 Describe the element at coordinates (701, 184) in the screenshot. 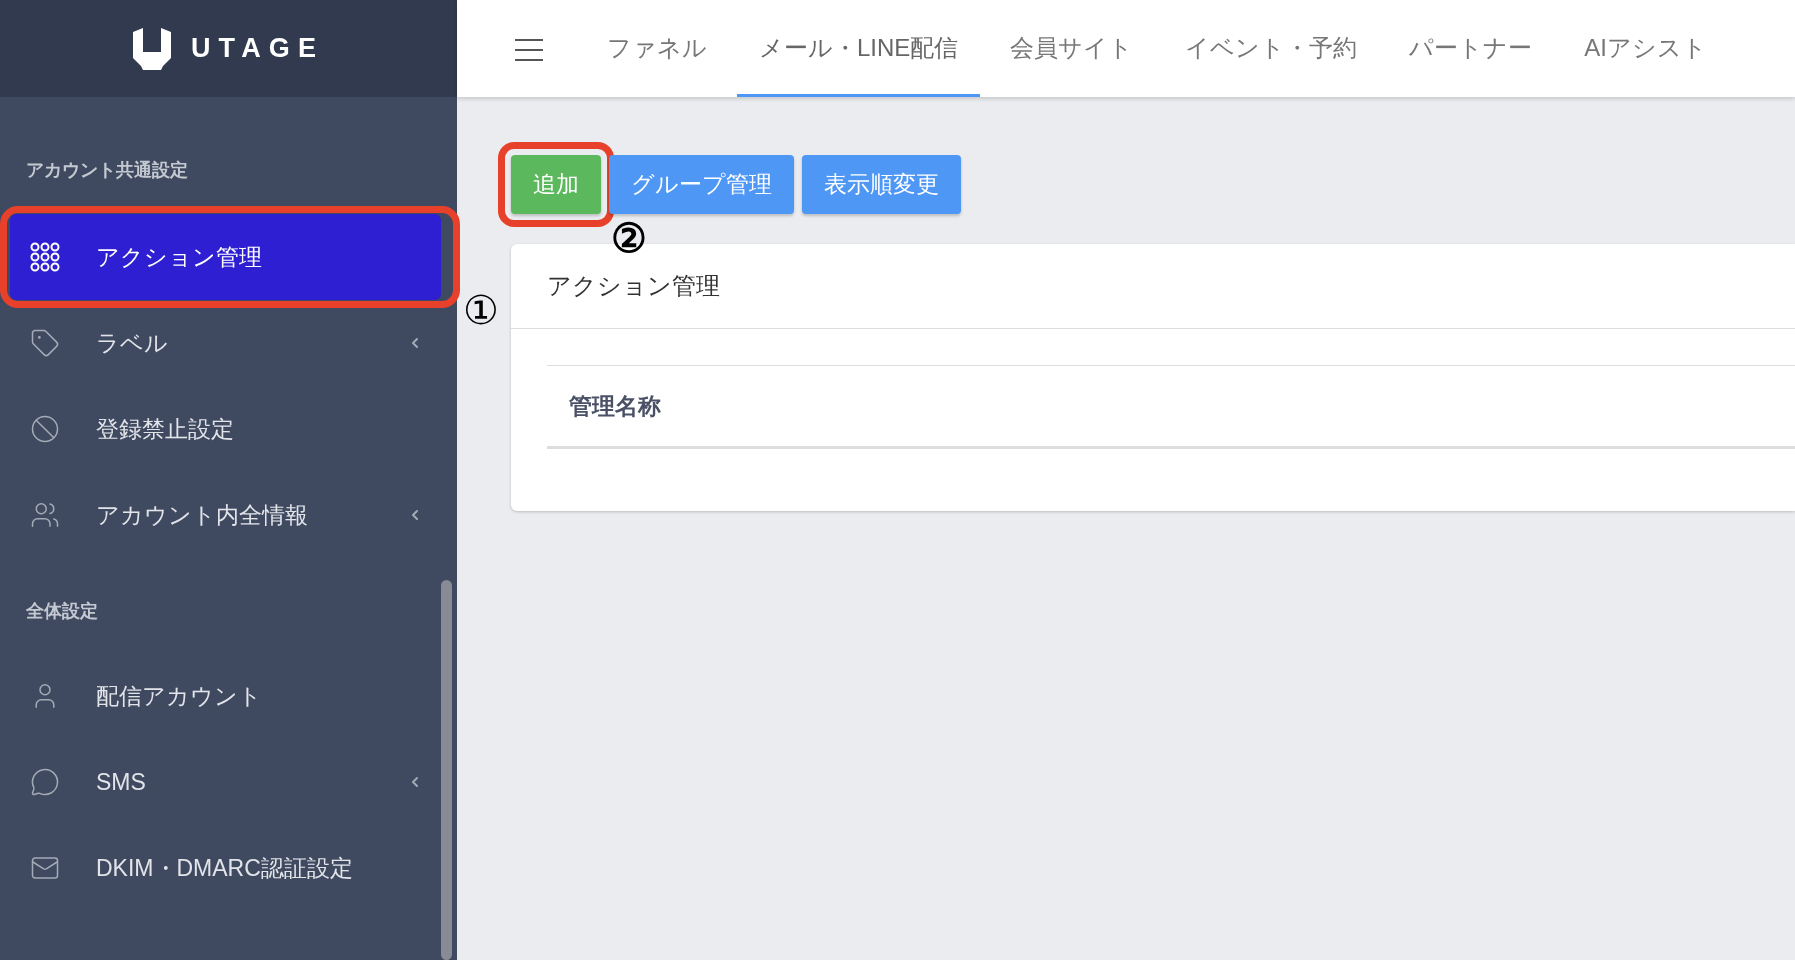

I see `action-button: グループ管理` at that location.